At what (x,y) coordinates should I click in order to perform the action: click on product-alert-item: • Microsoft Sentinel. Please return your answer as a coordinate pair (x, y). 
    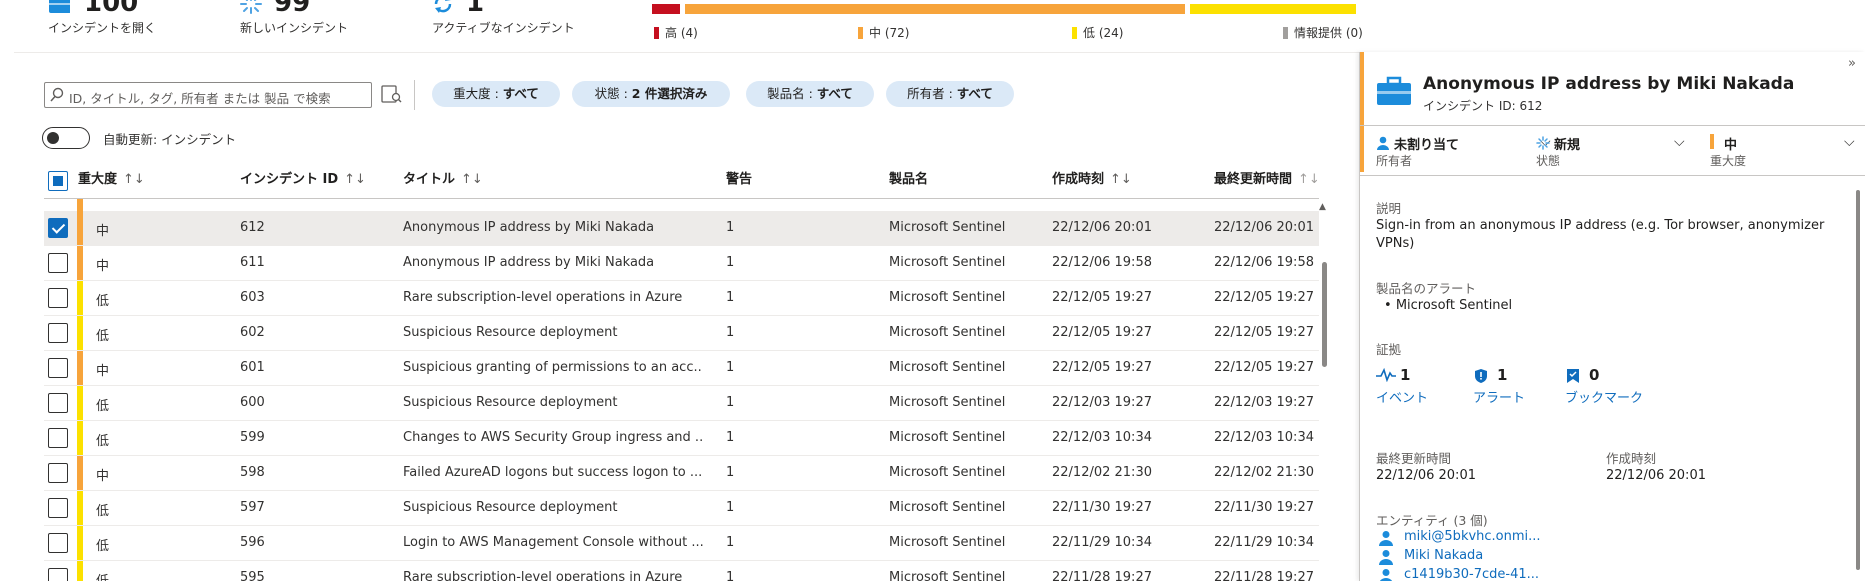
    Looking at the image, I should click on (1448, 305).